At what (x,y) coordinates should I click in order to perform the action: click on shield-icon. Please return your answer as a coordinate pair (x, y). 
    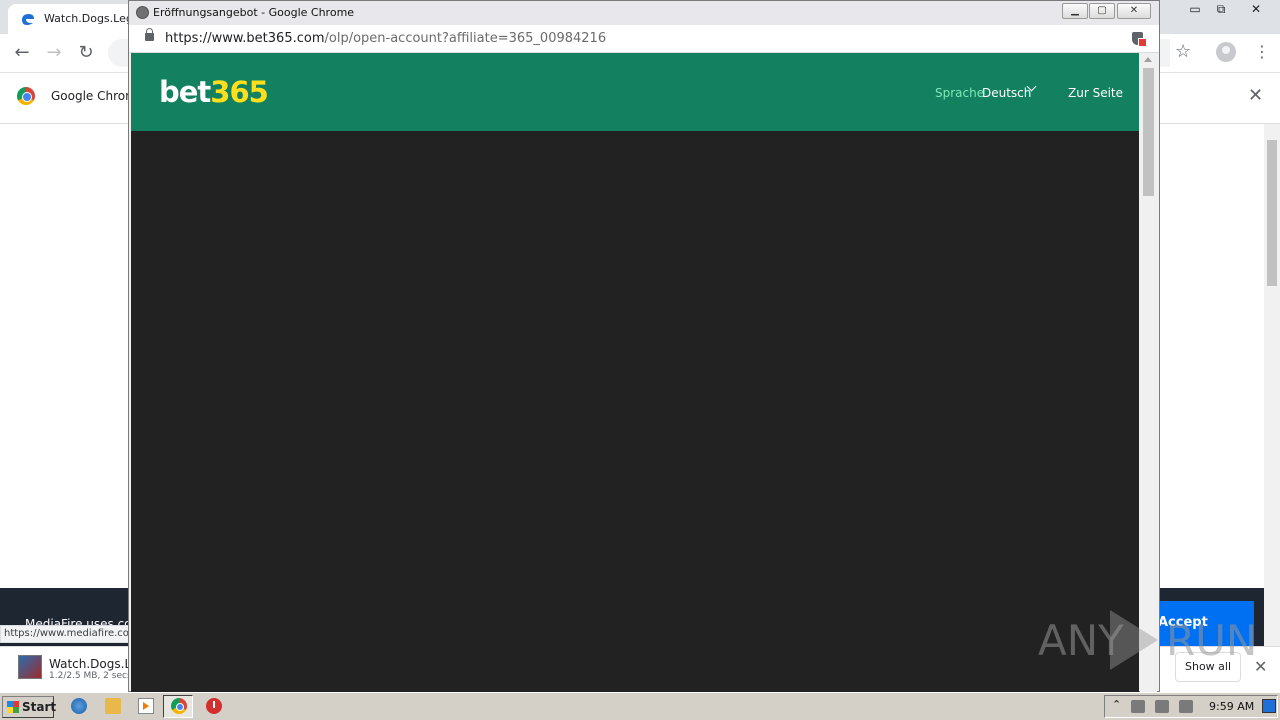
    Looking at the image, I should click on (1139, 39).